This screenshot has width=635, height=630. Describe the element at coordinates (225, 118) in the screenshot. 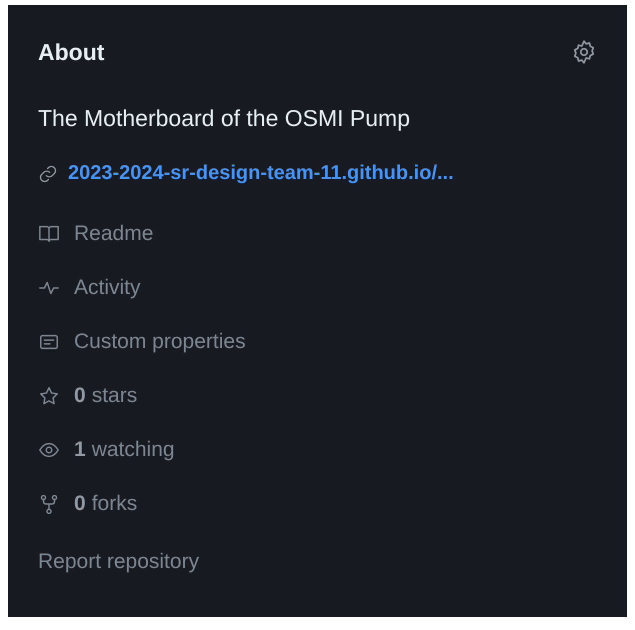

I see `repo-description: The Motherboard of the OSMI Pump` at that location.